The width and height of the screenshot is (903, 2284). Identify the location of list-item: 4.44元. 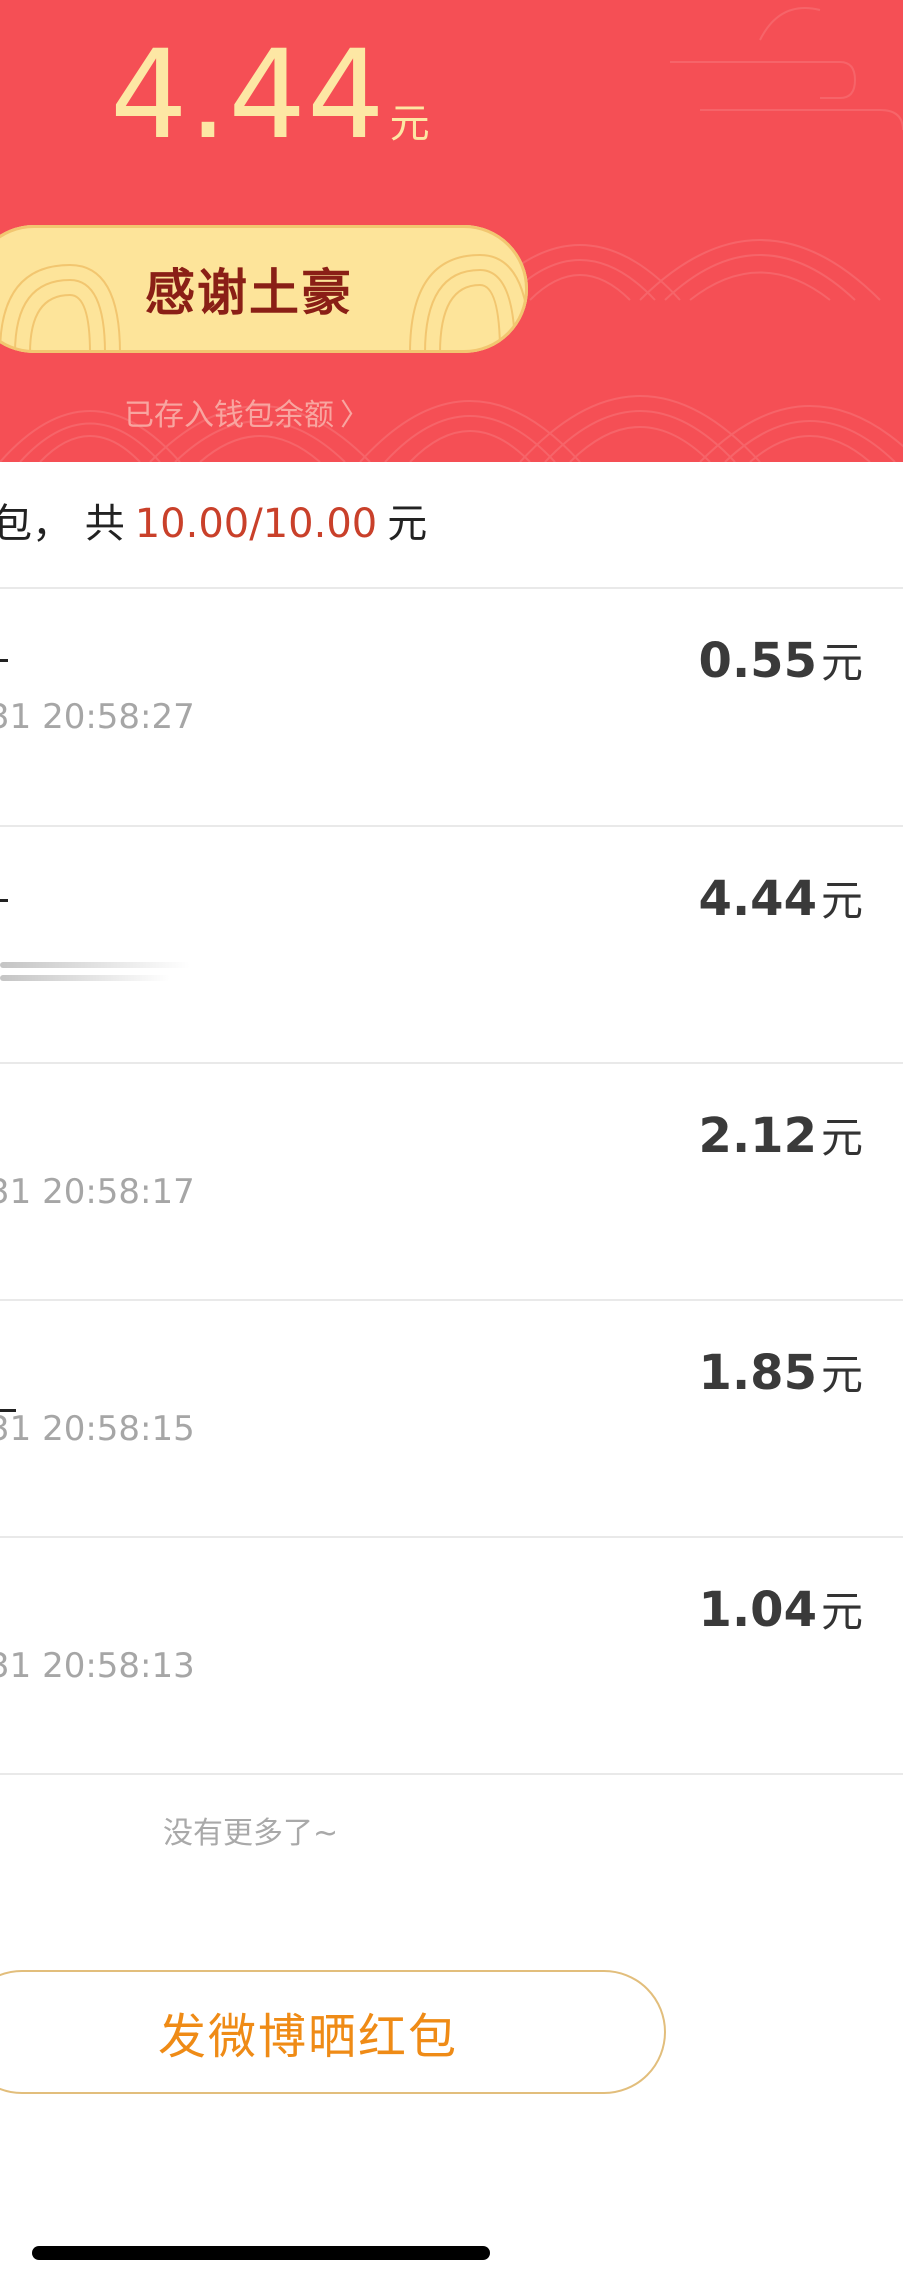
(451, 945).